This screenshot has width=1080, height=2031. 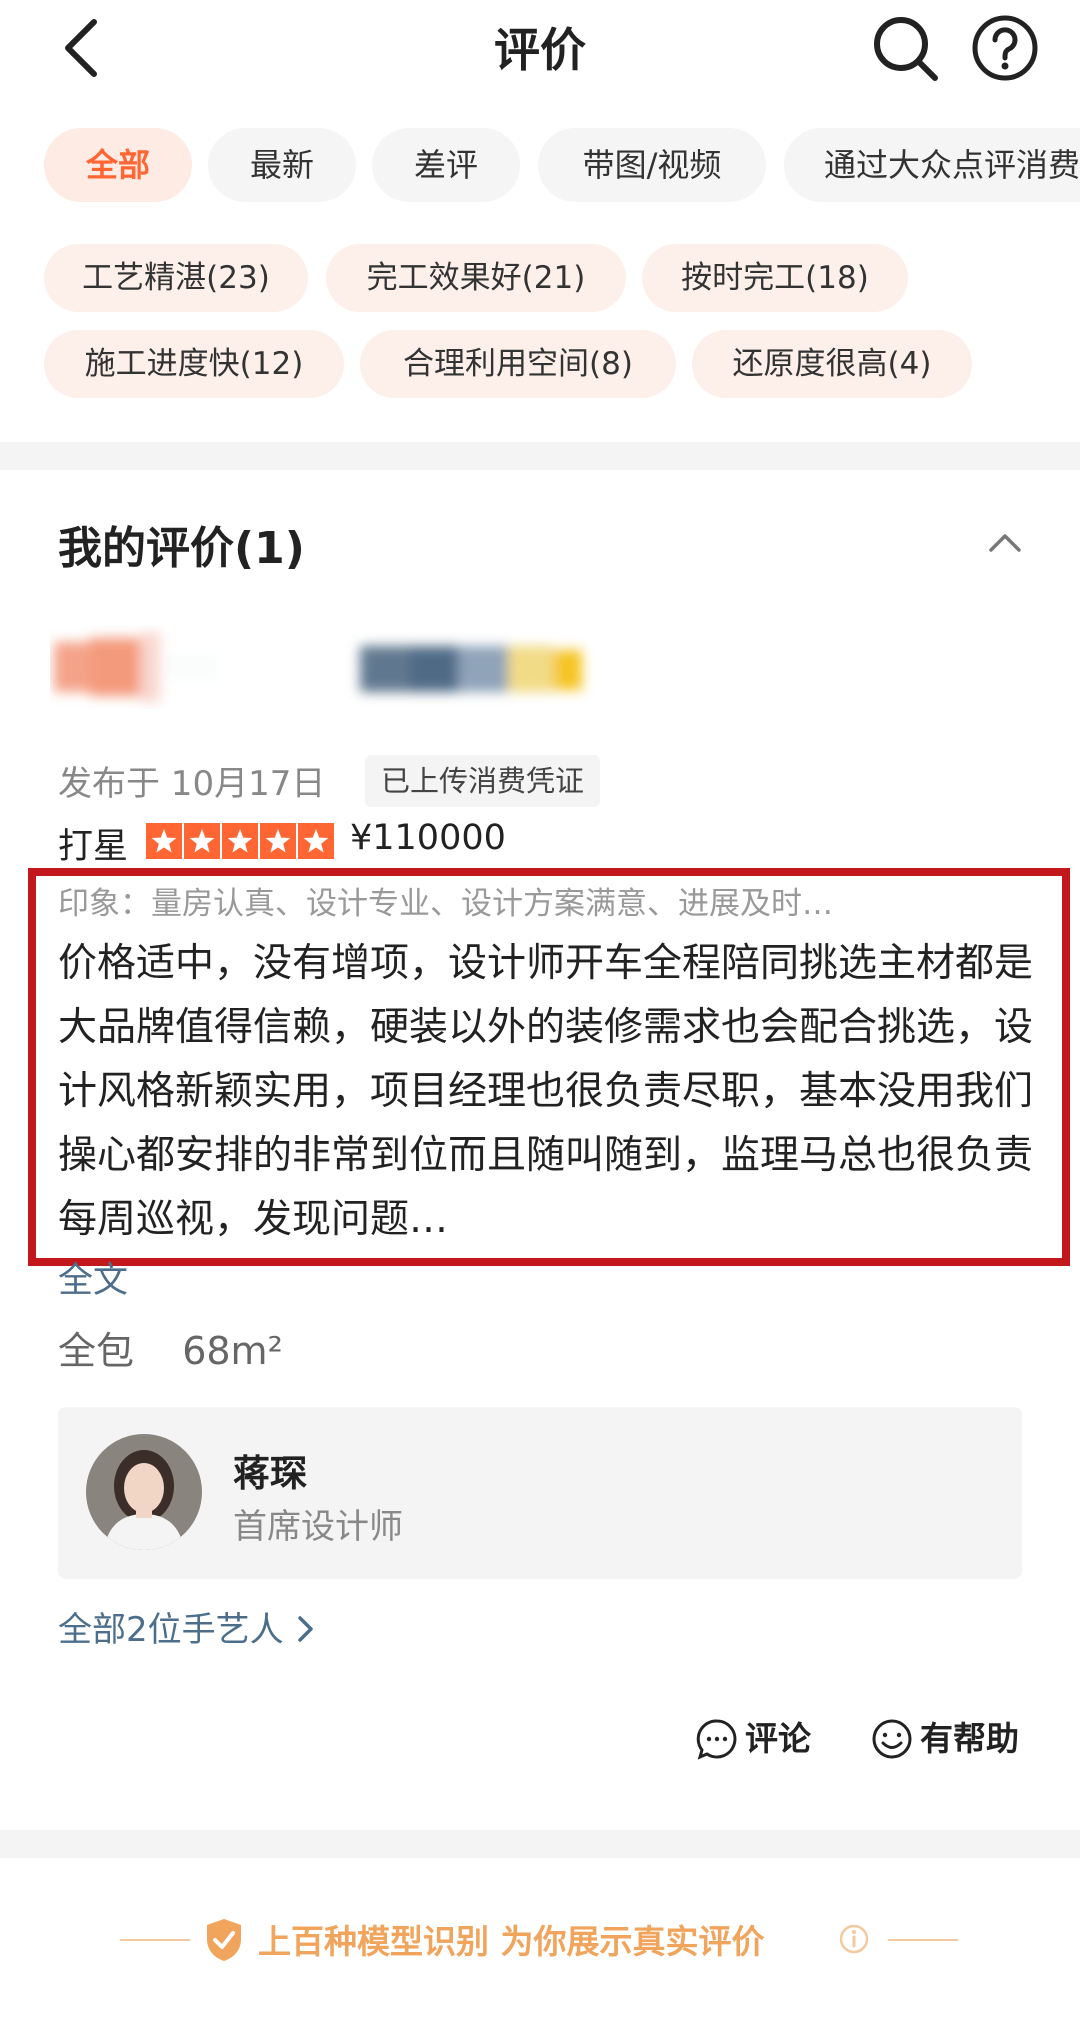 I want to click on tag-chip: 完工效果好(21), so click(x=476, y=278).